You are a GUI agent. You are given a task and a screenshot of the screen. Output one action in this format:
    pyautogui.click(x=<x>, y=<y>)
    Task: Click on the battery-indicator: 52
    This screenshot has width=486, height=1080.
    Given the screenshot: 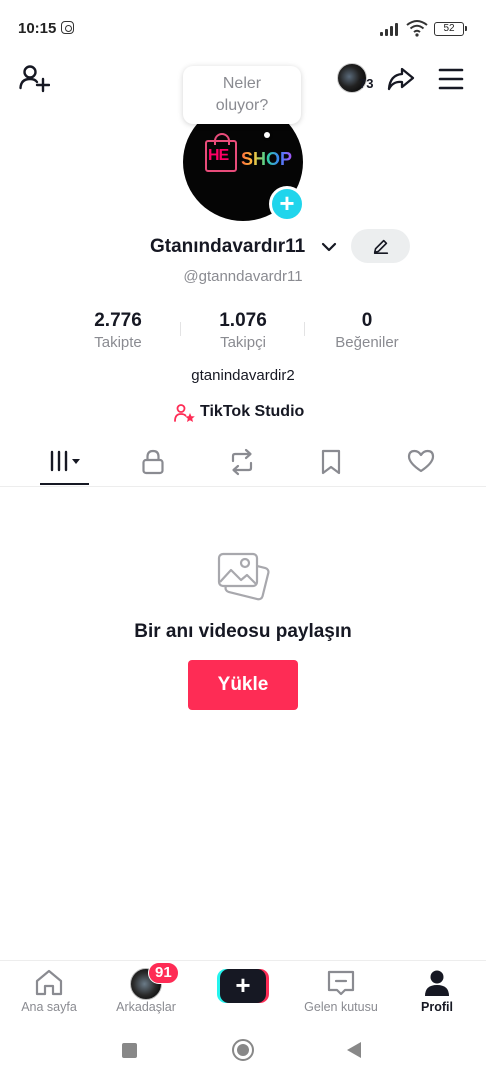 What is the action you would take?
    pyautogui.click(x=450, y=29)
    